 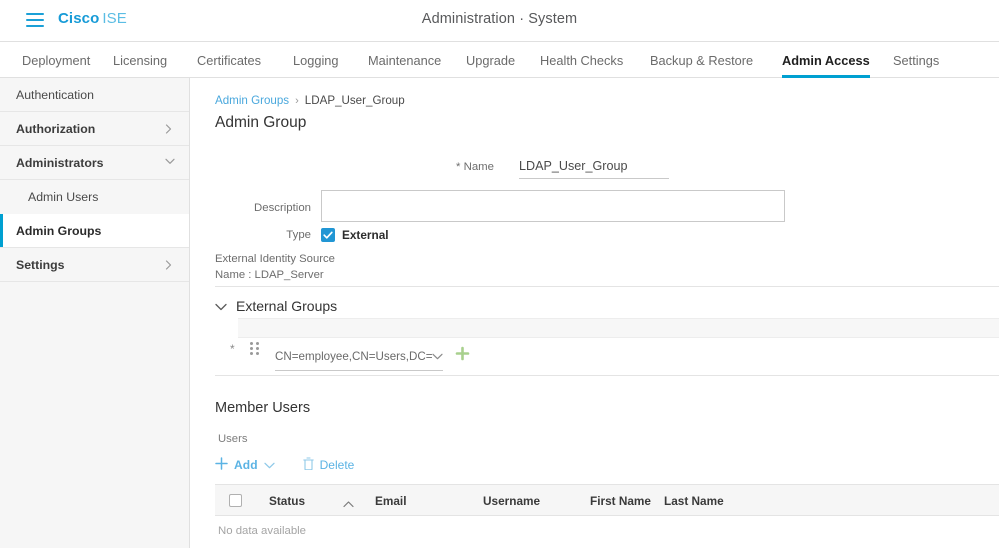 I want to click on delete-button: Delete, so click(x=328, y=465).